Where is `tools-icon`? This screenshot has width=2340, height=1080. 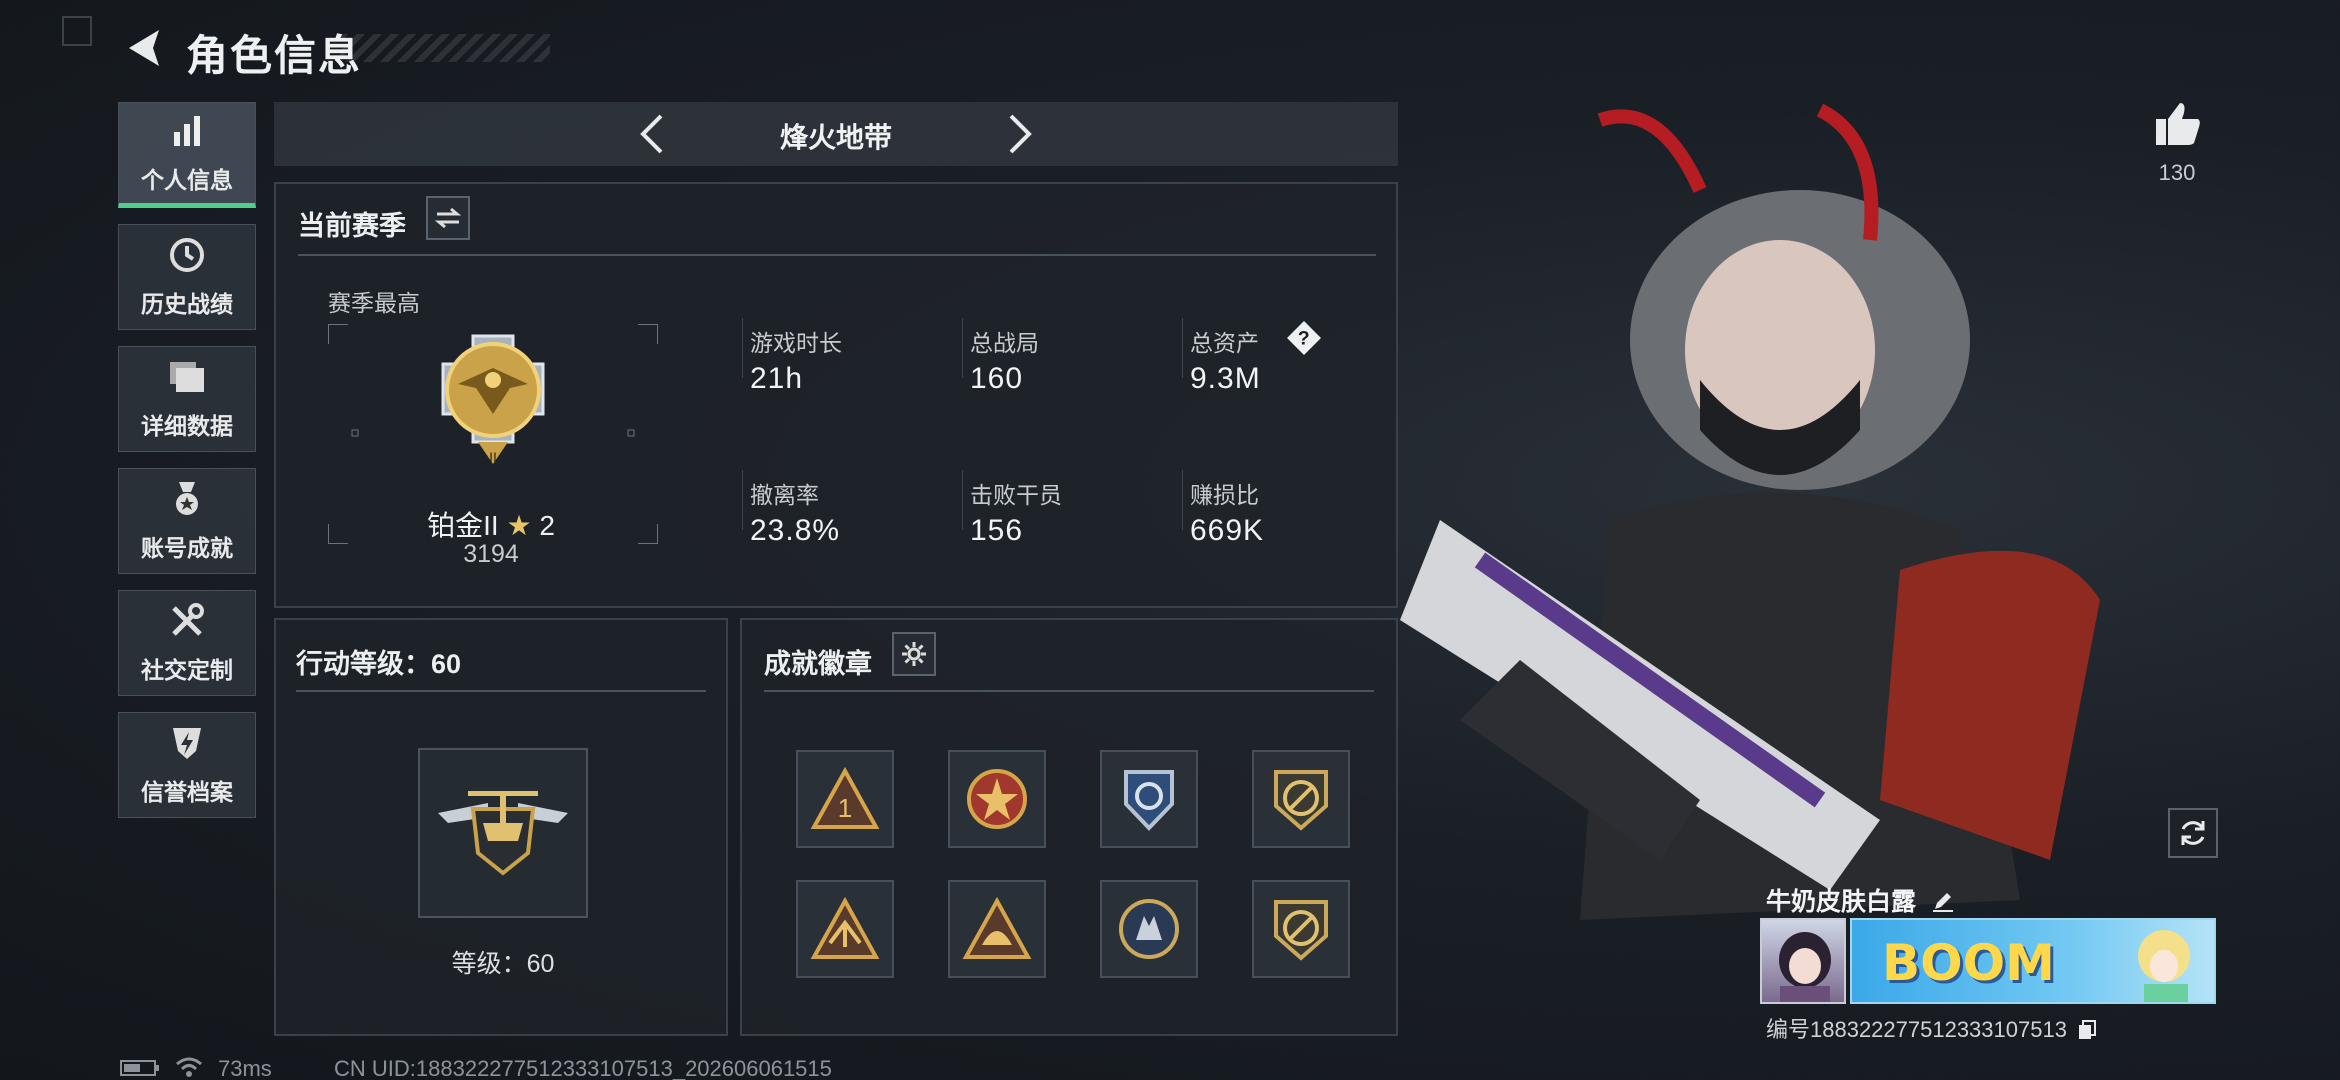 tools-icon is located at coordinates (187, 621).